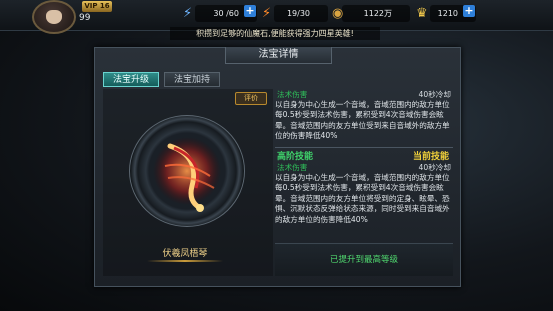 This screenshot has width=553, height=311. I want to click on vip-badge: VIP 16, so click(97, 6).